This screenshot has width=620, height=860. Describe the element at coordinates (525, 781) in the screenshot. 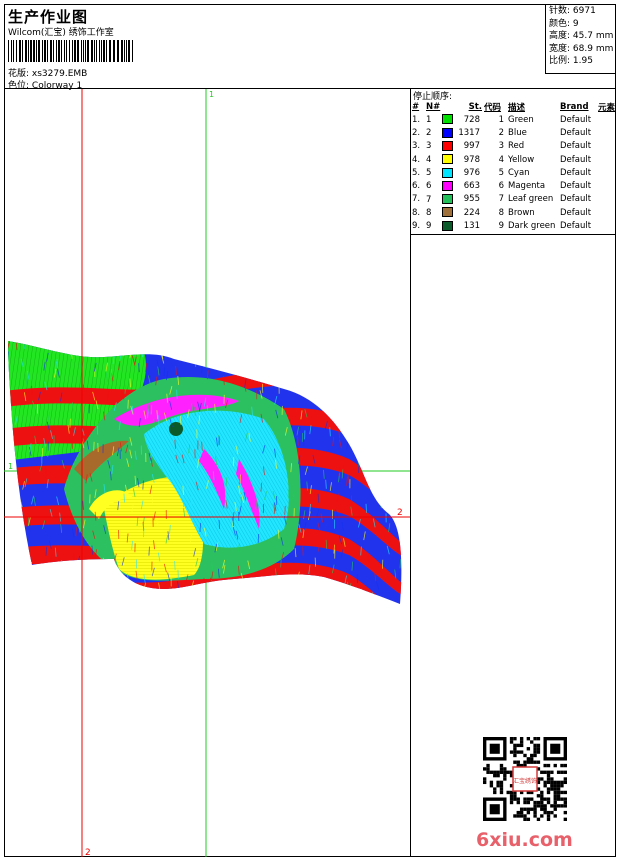

I see `qr-stamp-text: 汇宝绣饰` at that location.